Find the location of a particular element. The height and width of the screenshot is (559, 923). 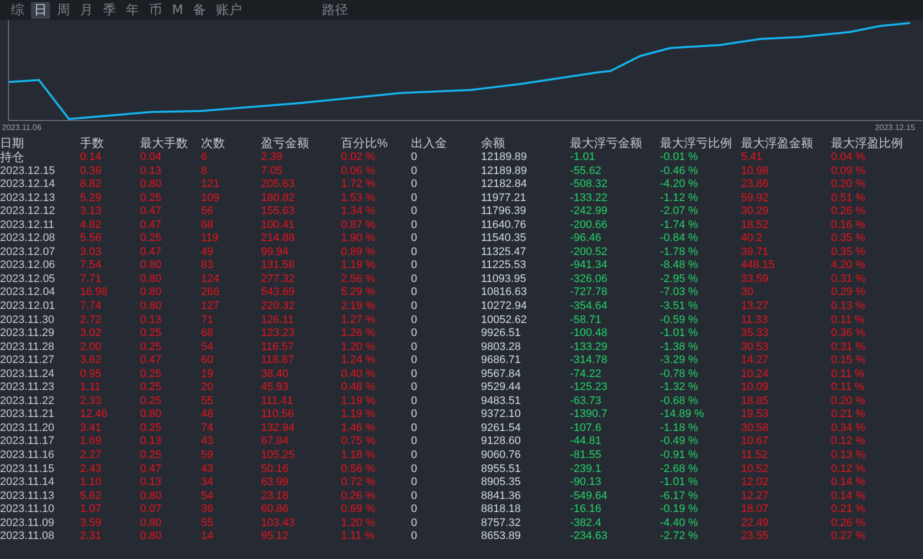

table-cell: -125.23 is located at coordinates (589, 388).